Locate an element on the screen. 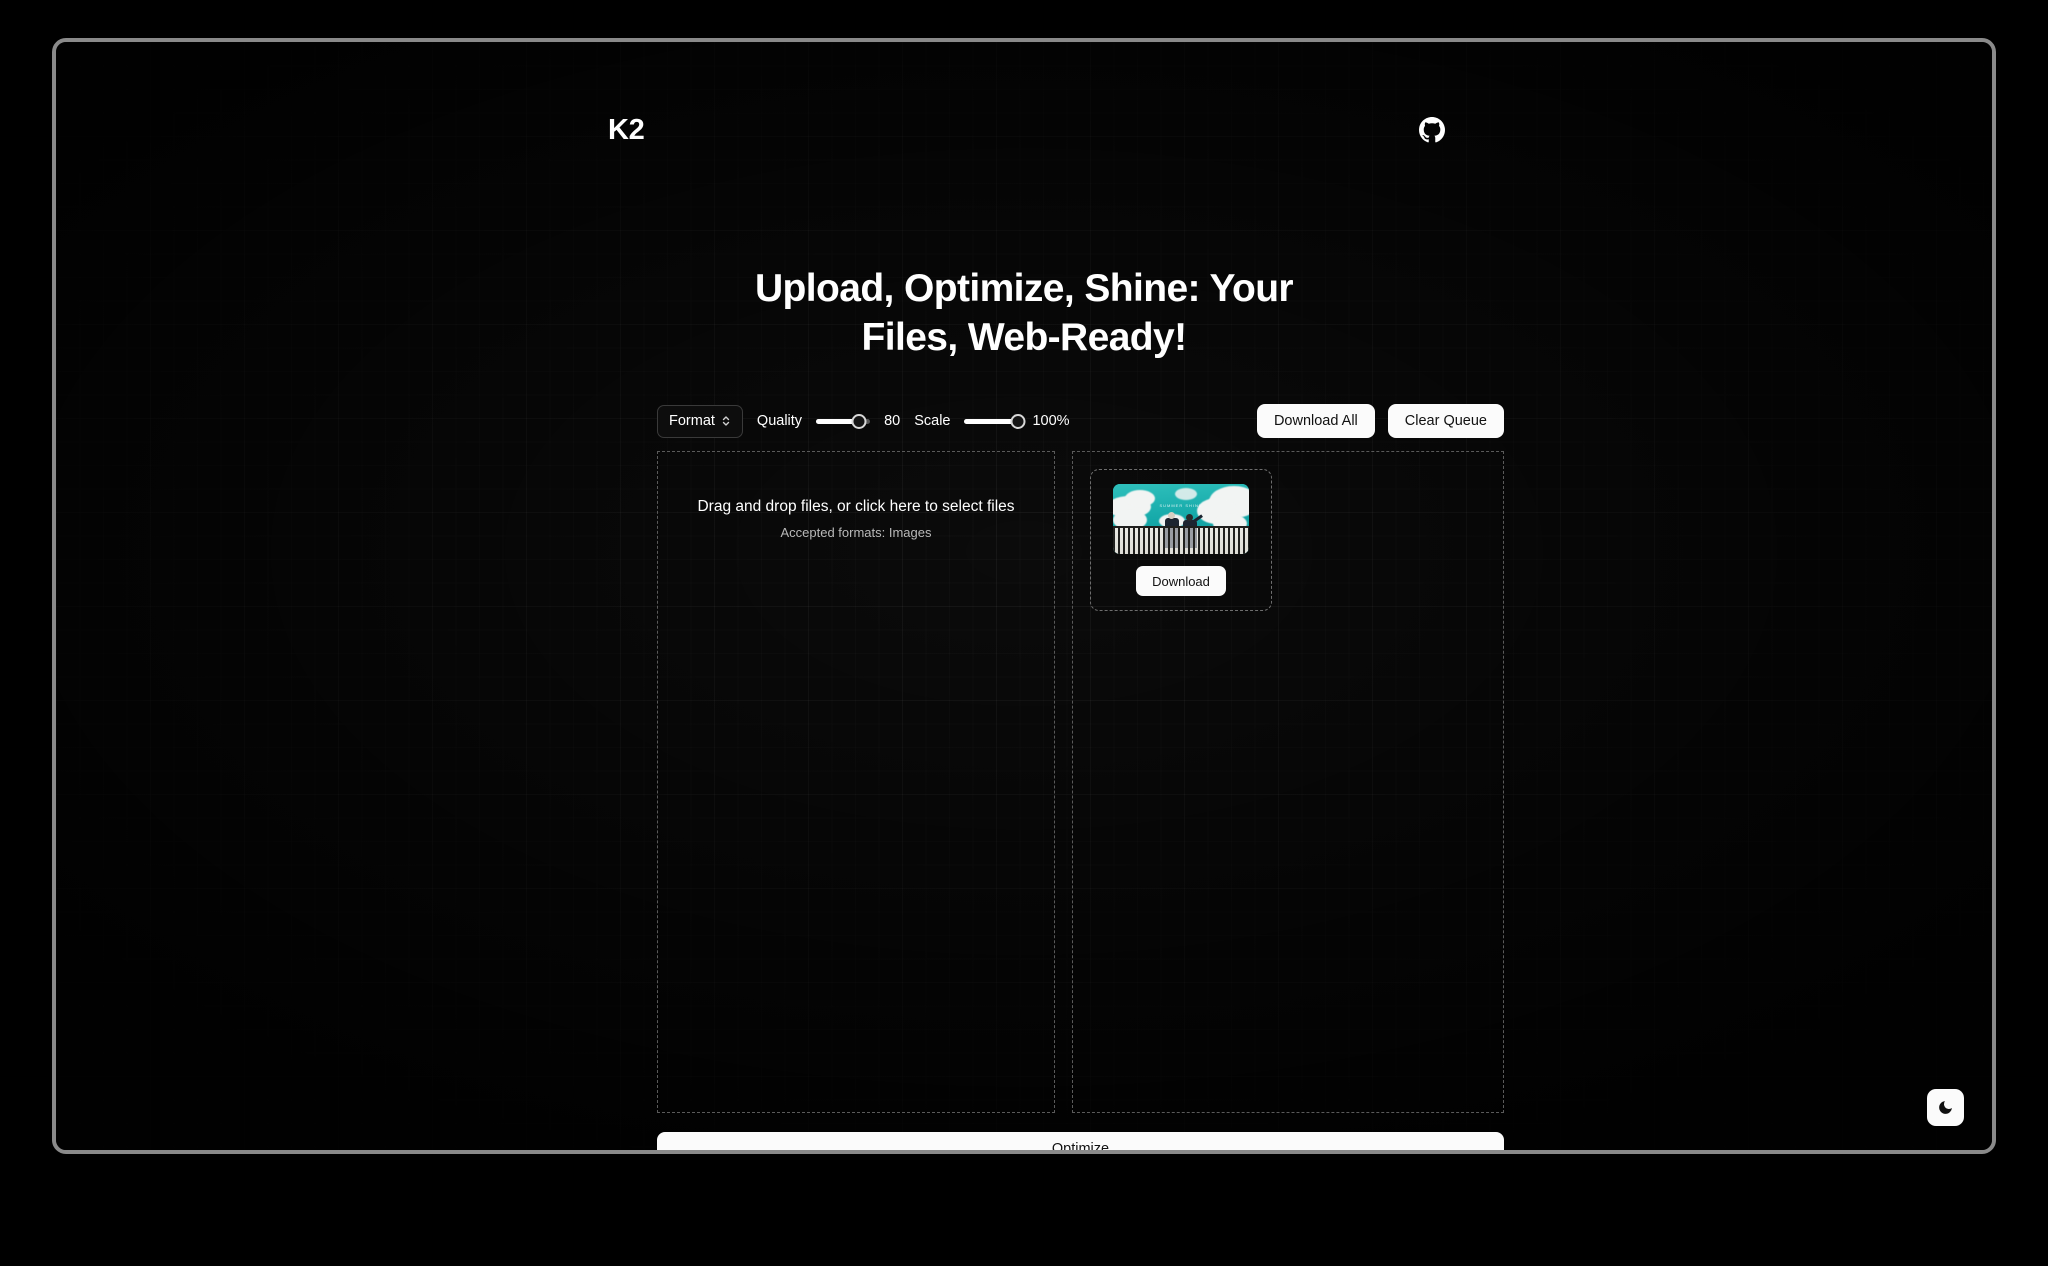 This screenshot has height=1266, width=2048. download-button: Download is located at coordinates (1181, 581).